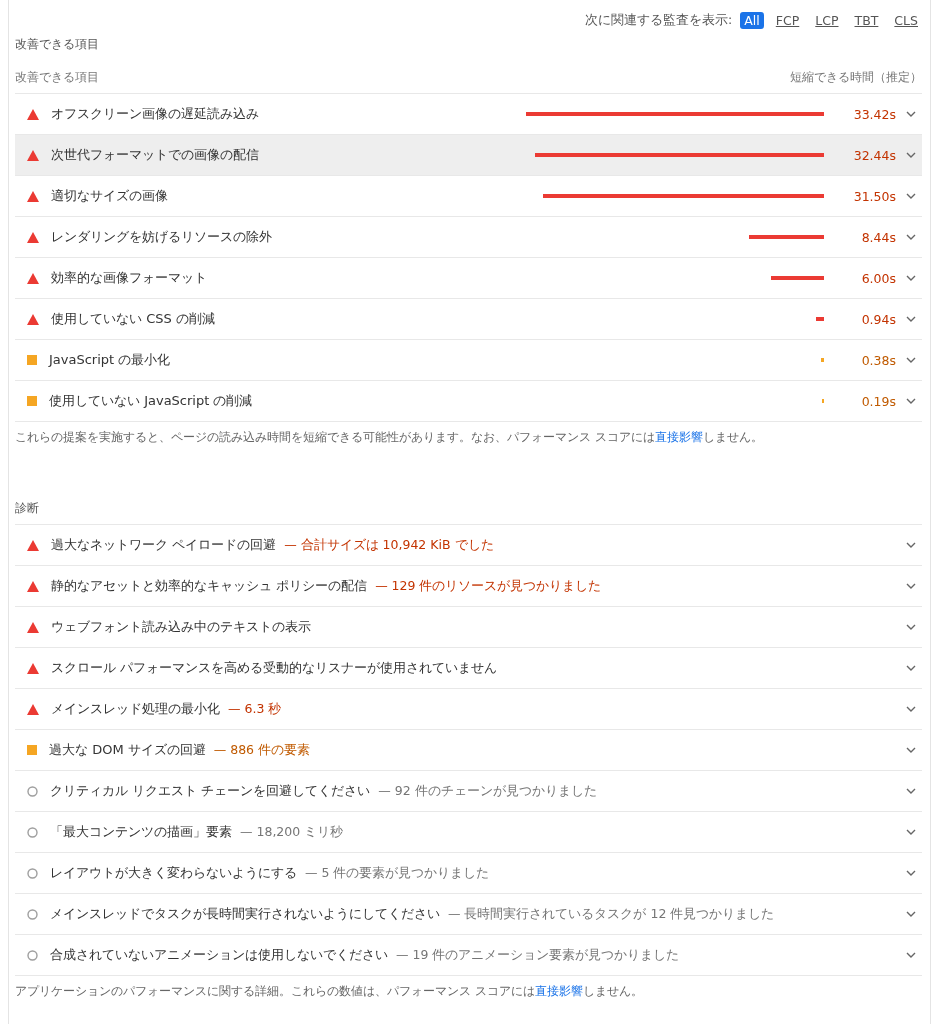 This screenshot has width=941, height=1024. Describe the element at coordinates (109, 196) in the screenshot. I see `audit-title: 適切なサイズの画像` at that location.